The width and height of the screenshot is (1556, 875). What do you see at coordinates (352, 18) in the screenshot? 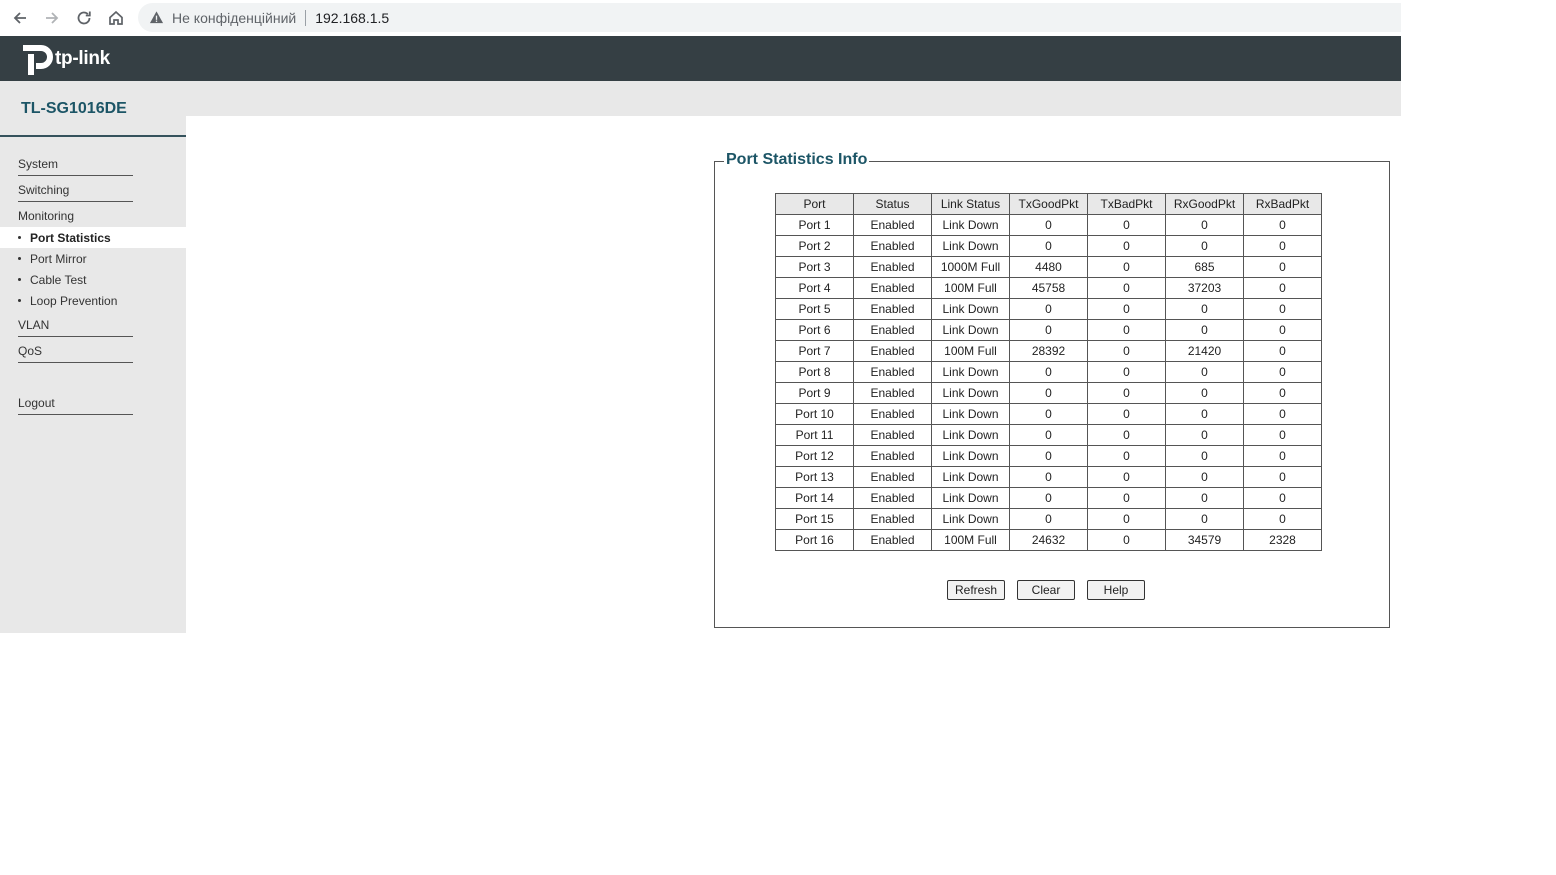
I see `url-text: 192.168.1.5` at bounding box center [352, 18].